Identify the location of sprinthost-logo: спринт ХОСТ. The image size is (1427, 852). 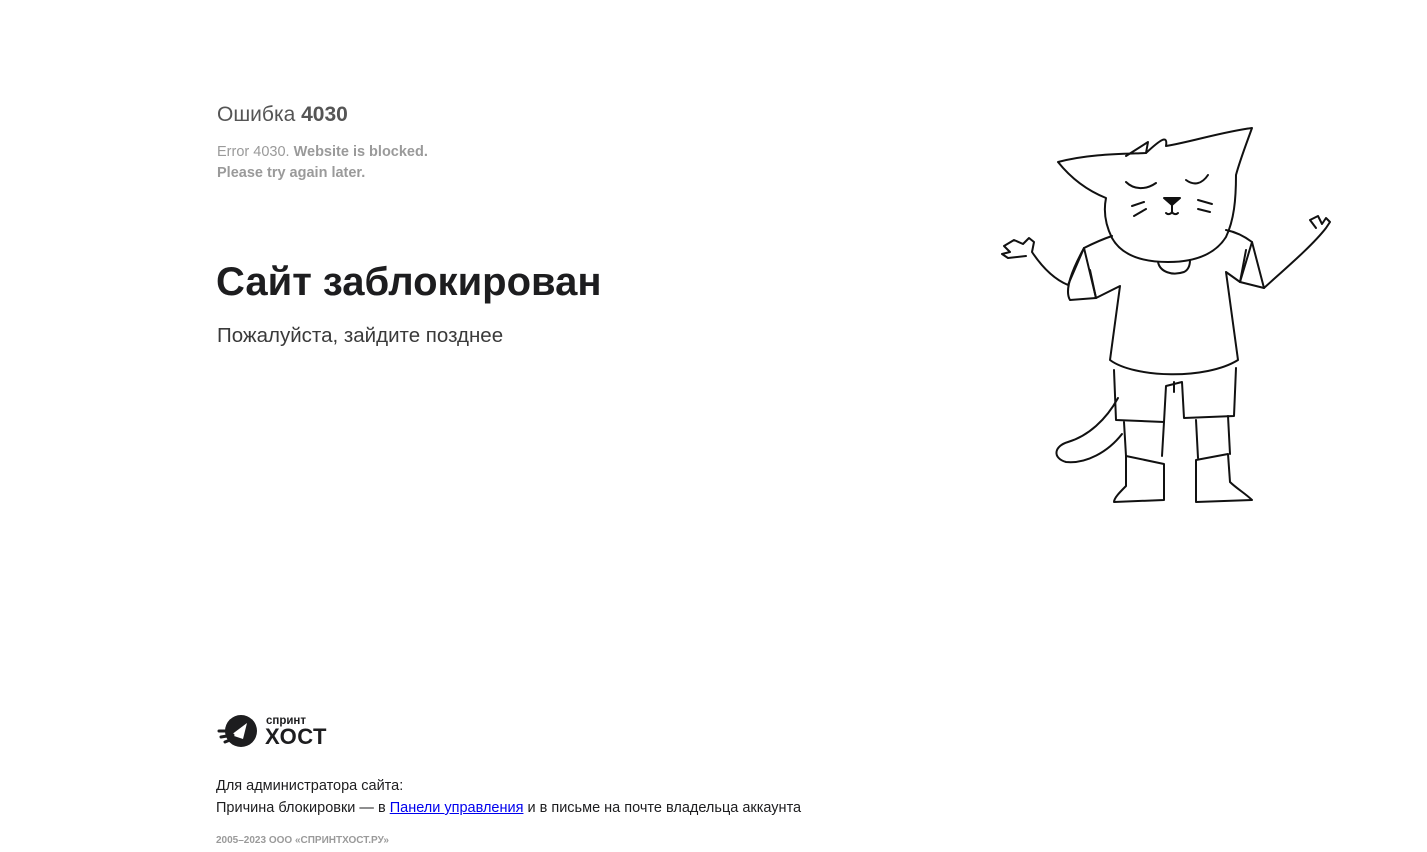
(273, 731).